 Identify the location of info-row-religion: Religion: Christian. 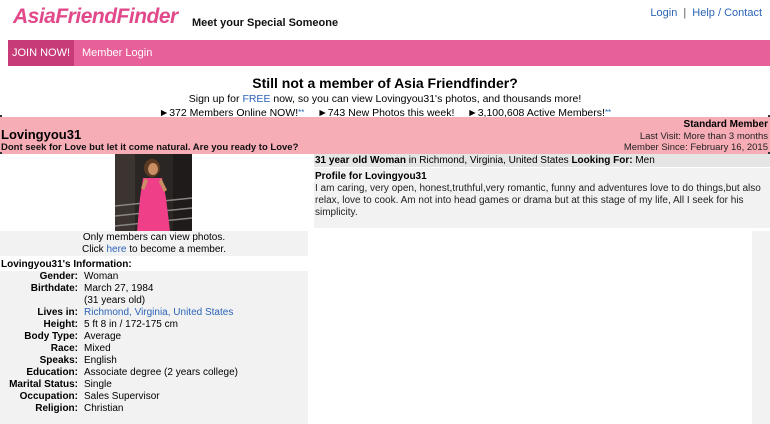
(154, 409).